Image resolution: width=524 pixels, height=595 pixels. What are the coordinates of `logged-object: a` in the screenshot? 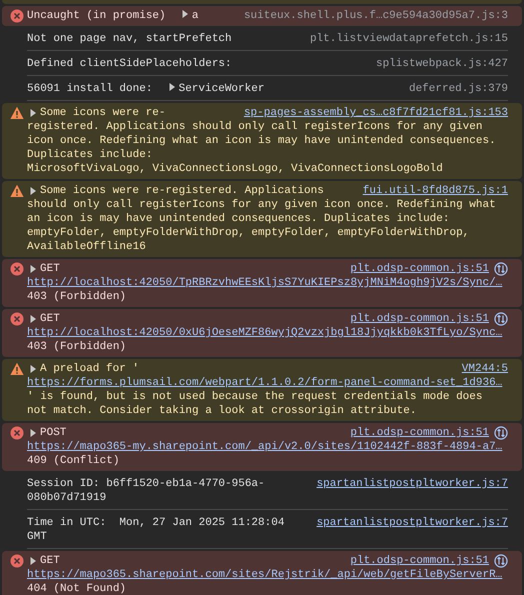 It's located at (195, 16).